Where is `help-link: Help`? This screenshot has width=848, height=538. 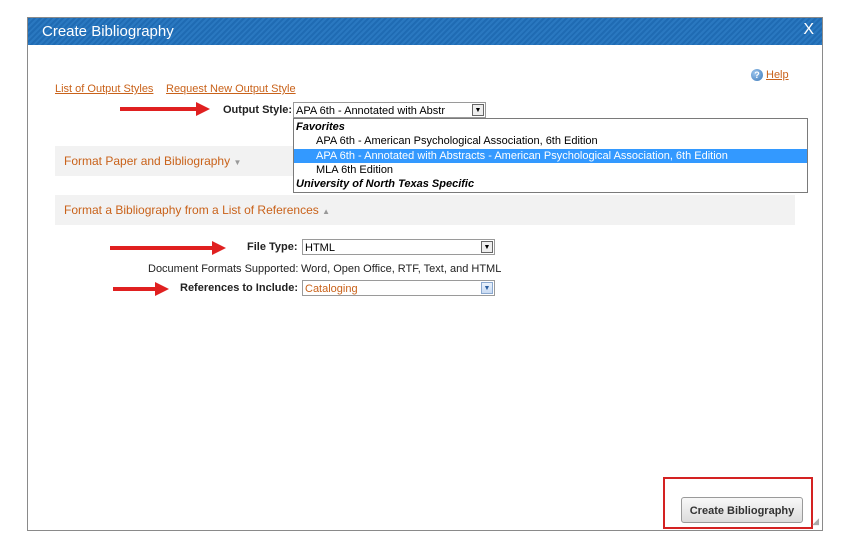 help-link: Help is located at coordinates (777, 75).